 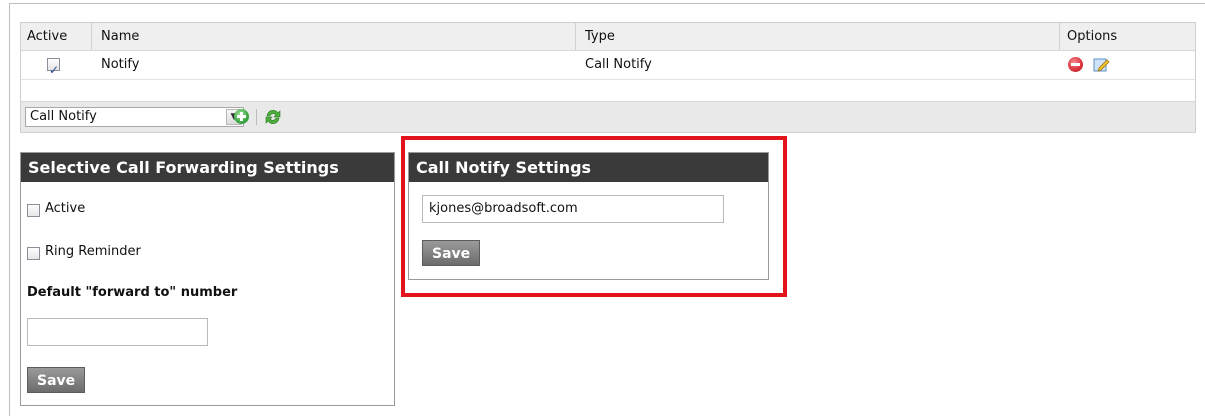 I want to click on row-name: Notify, so click(x=120, y=64).